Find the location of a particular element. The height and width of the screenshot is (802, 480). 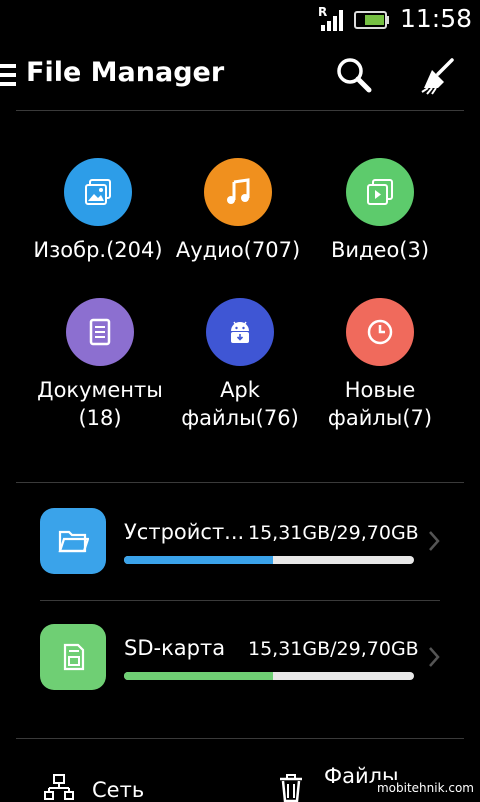

document-icon is located at coordinates (100, 332).